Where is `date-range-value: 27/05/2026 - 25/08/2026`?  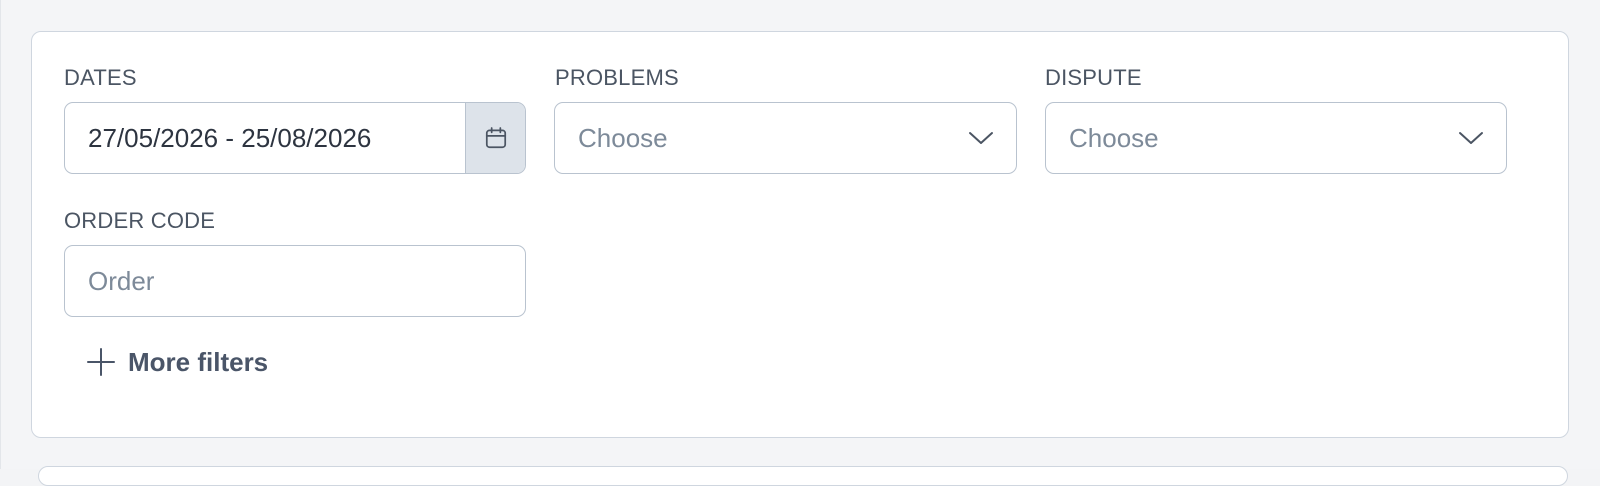 date-range-value: 27/05/2026 - 25/08/2026 is located at coordinates (230, 138).